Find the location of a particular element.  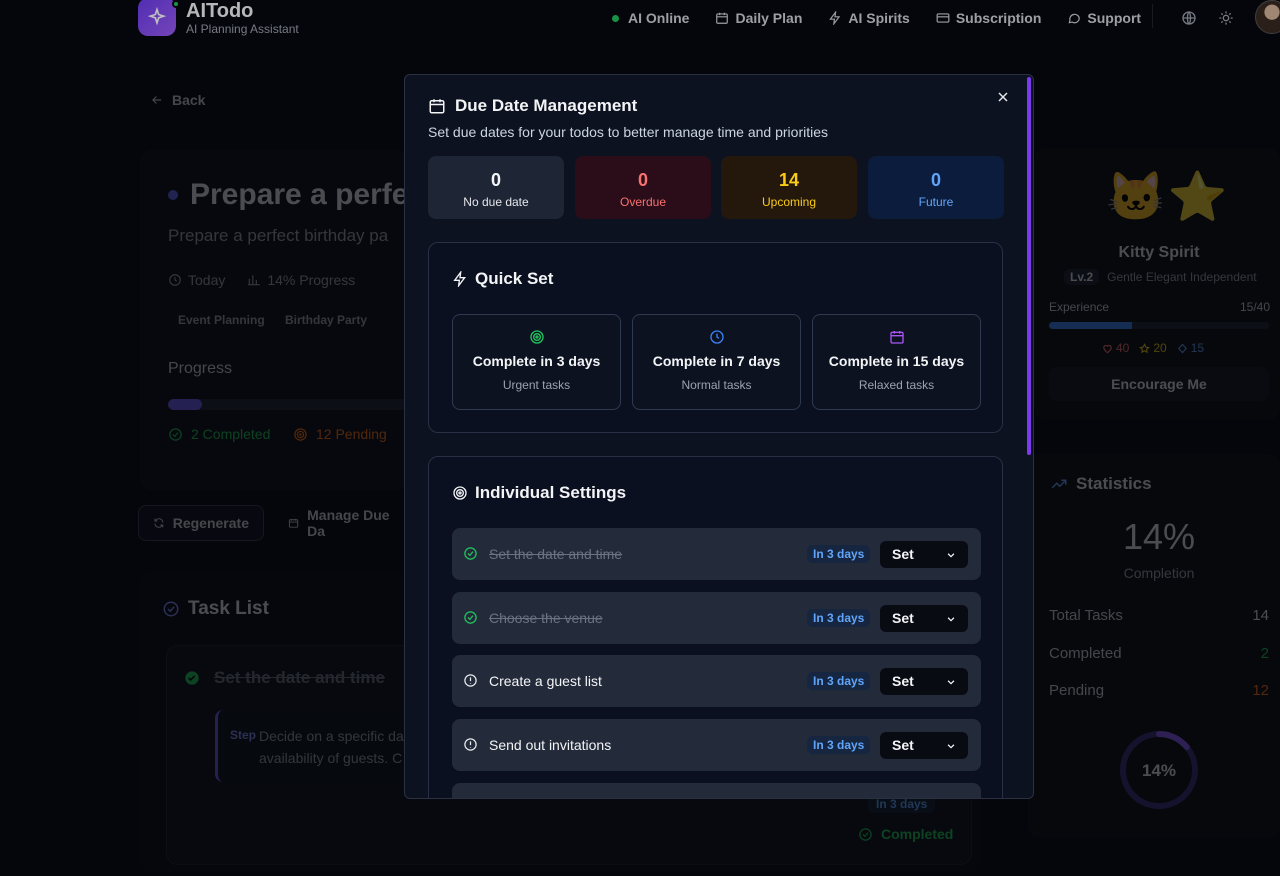

quick-option-title: Complete in 7 days is located at coordinates (716, 361).